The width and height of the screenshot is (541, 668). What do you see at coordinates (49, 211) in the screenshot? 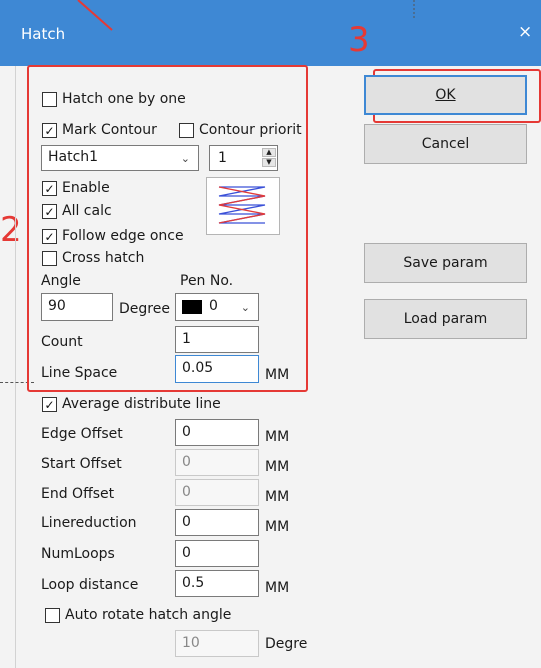
I see `all-calc-checkbox` at bounding box center [49, 211].